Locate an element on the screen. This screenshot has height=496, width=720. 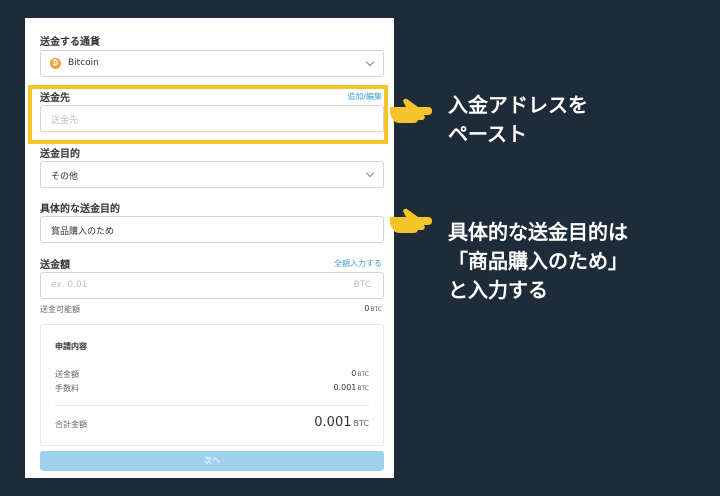
request-summary: 申請内容 送金額 0BTC 手数料 0.001BTC 合計金額 0.001 BTC is located at coordinates (212, 385).